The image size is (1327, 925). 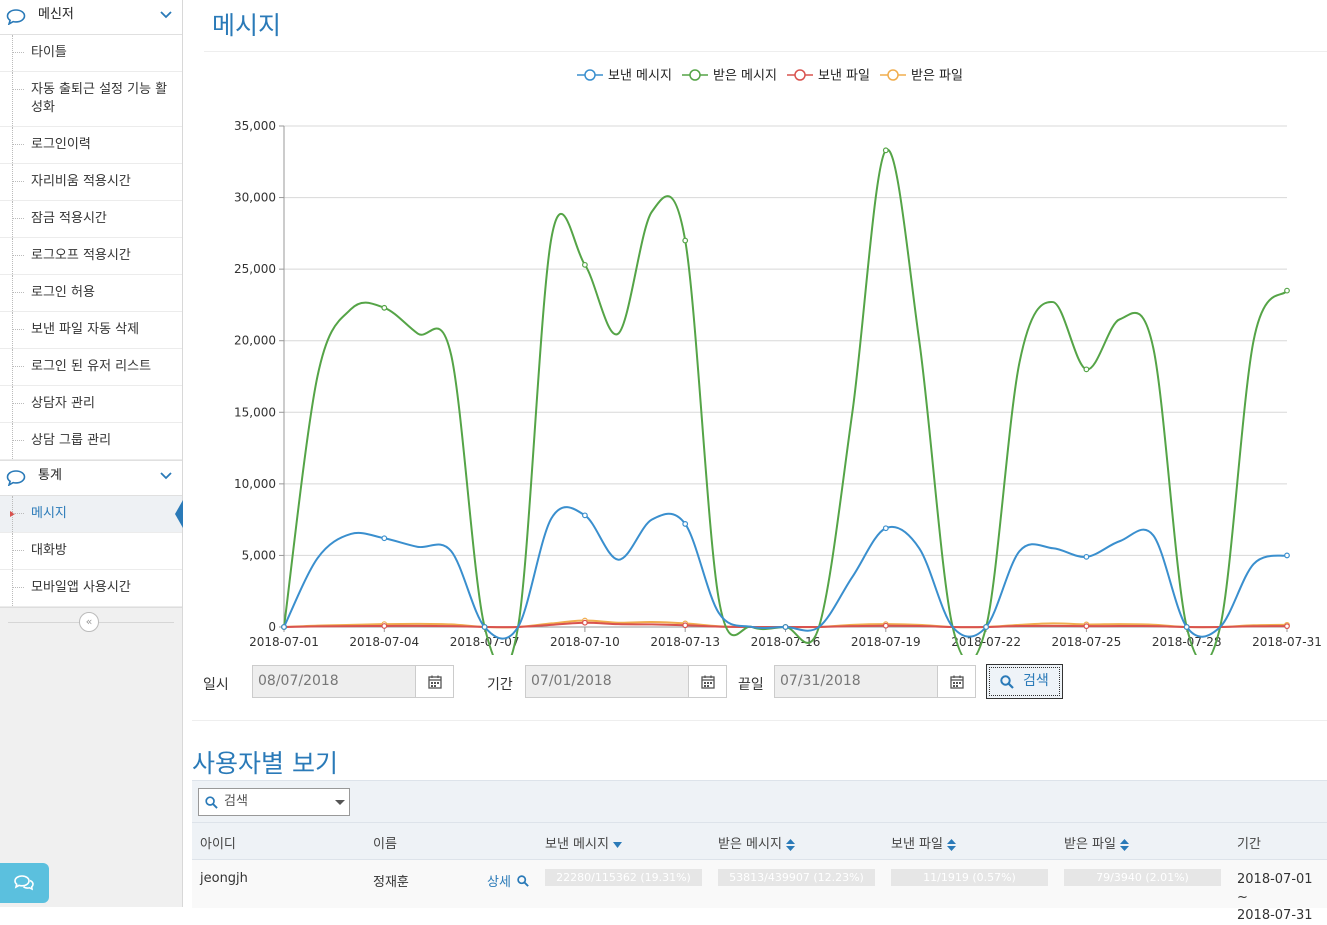 What do you see at coordinates (640, 76) in the screenshot?
I see `legend-label: 보낸 메시지` at bounding box center [640, 76].